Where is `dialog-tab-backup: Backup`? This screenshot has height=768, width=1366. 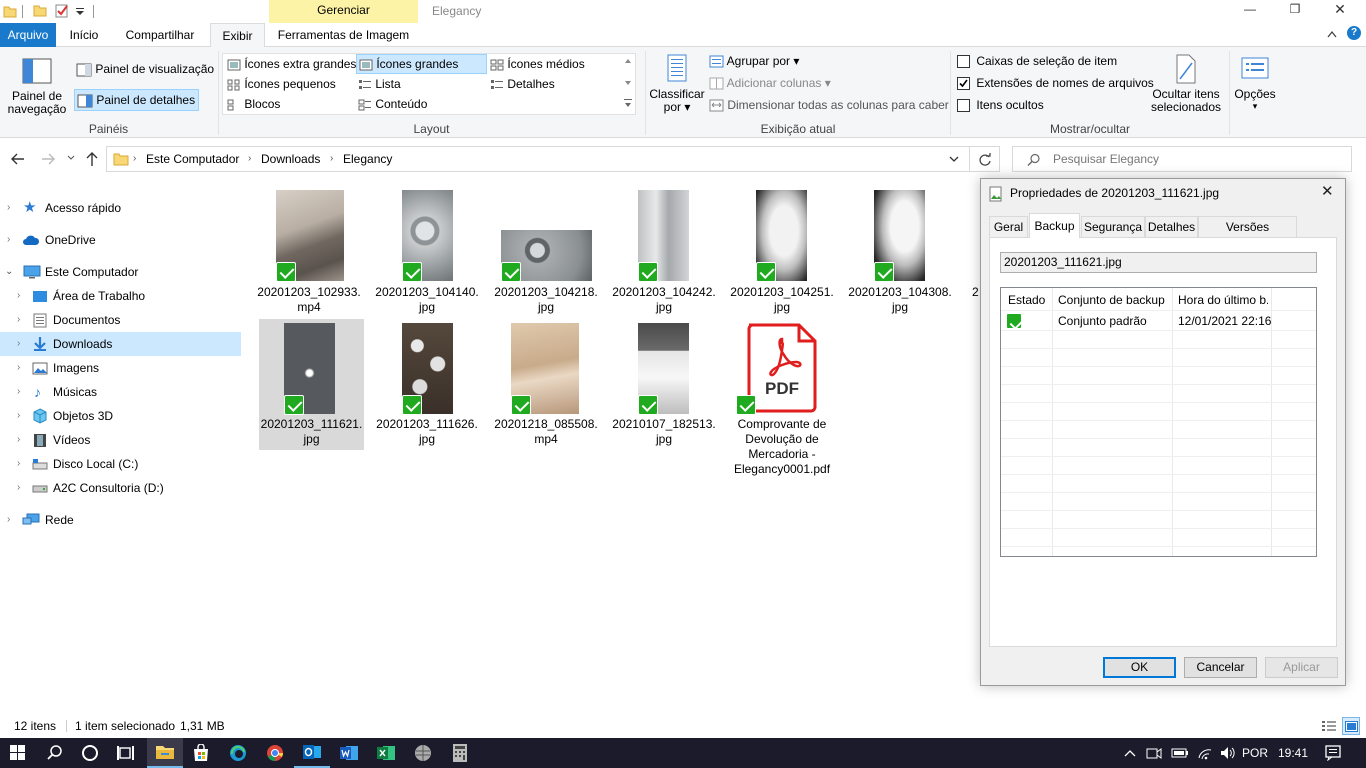 dialog-tab-backup: Backup is located at coordinates (1054, 225).